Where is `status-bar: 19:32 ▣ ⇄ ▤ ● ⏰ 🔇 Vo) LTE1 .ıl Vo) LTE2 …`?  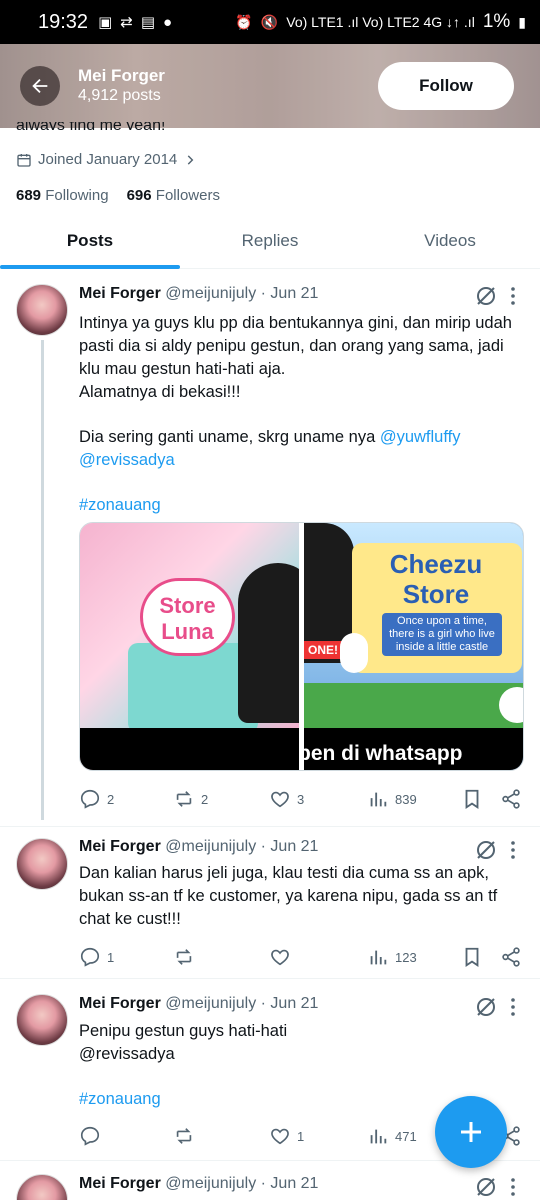
status-bar: 19:32 ▣ ⇄ ▤ ● ⏰ 🔇 Vo) LTE1 .ıl Vo) LTE2 … is located at coordinates (270, 22).